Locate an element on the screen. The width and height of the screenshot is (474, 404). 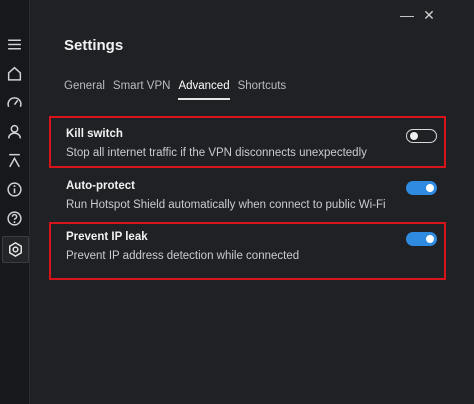
highlight-box-prevent-ip-leak is located at coordinates (247, 251).